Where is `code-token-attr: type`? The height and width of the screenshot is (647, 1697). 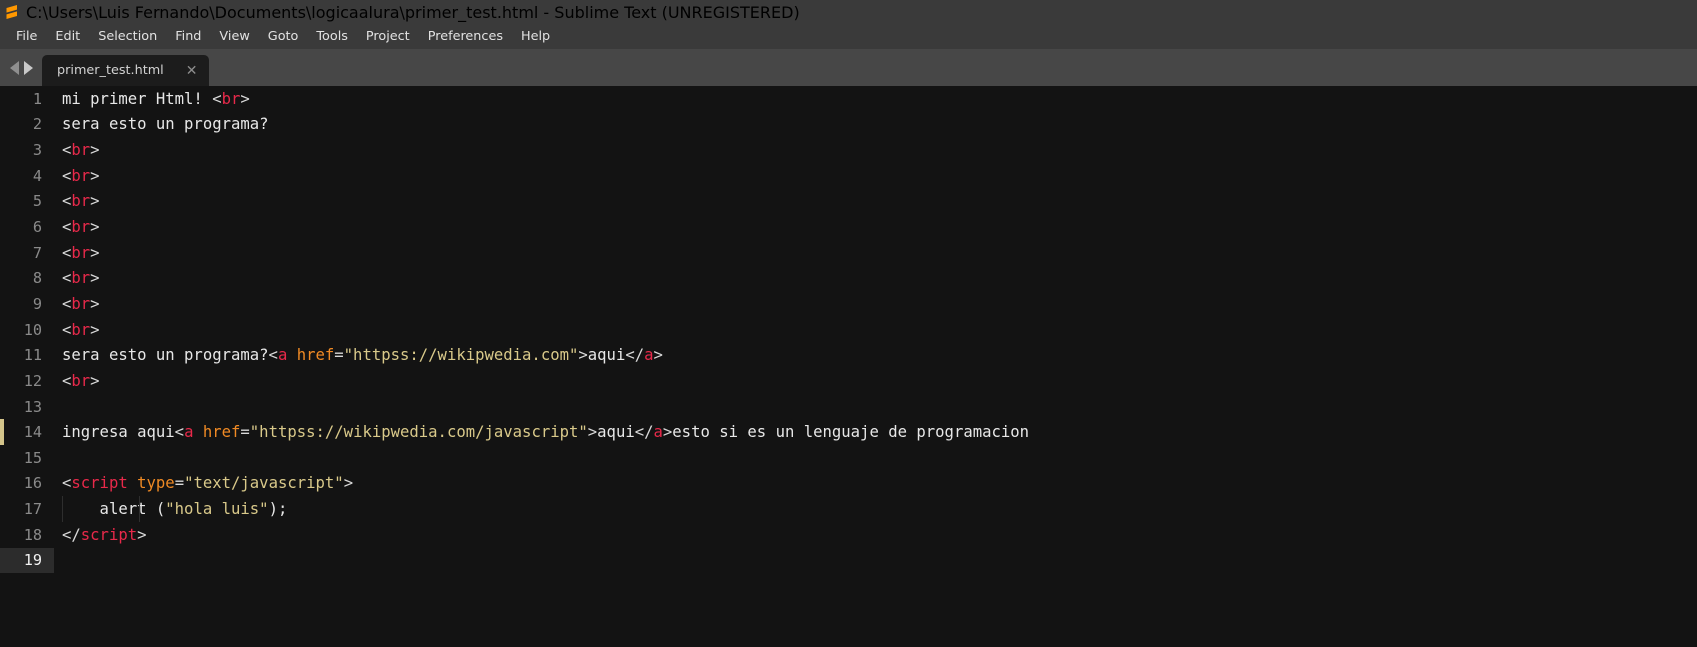
code-token-attr: type is located at coordinates (156, 483).